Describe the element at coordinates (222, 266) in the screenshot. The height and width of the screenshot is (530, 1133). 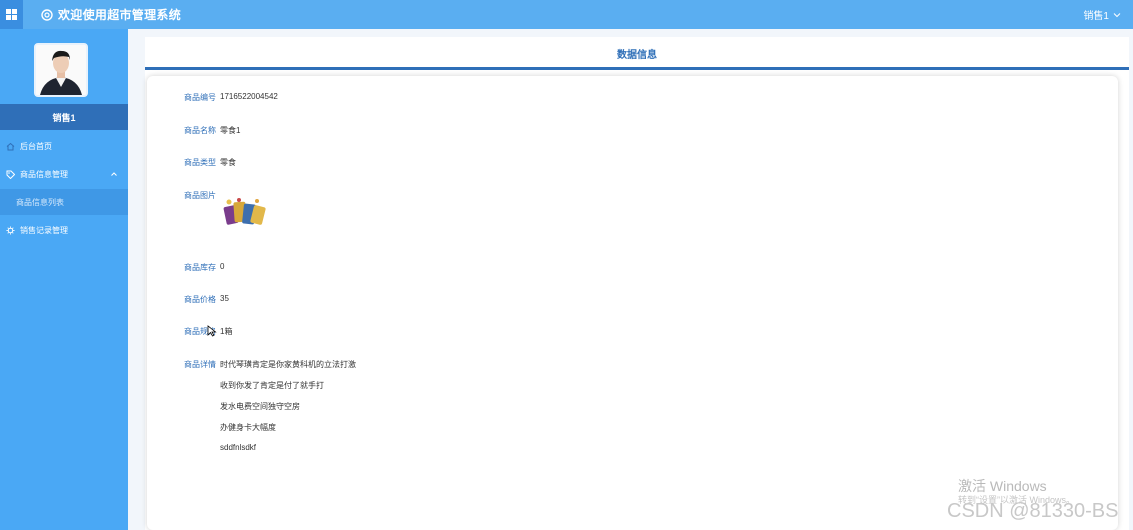
I see `field-value: 0` at that location.